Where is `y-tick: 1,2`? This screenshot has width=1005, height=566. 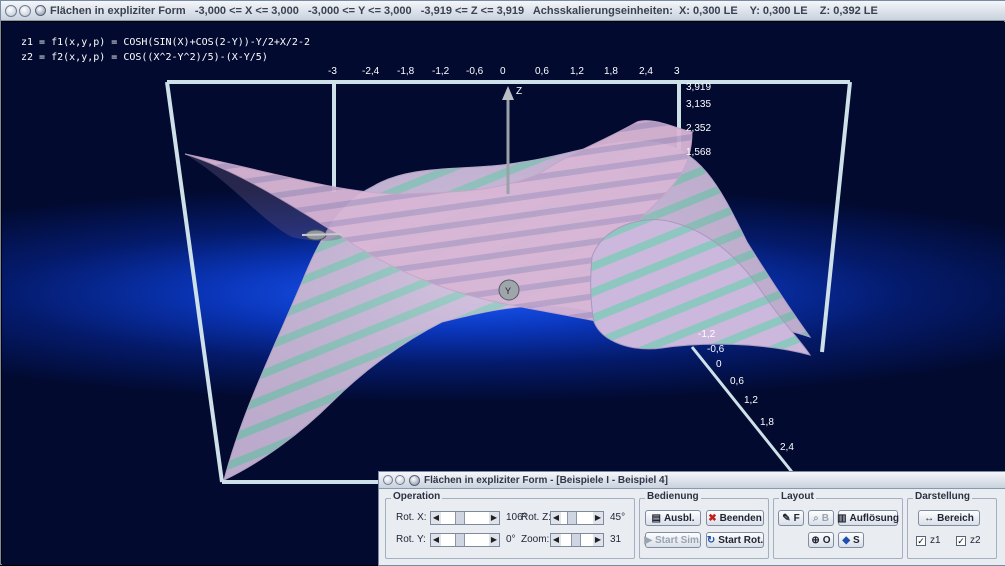 y-tick: 1,2 is located at coordinates (751, 400).